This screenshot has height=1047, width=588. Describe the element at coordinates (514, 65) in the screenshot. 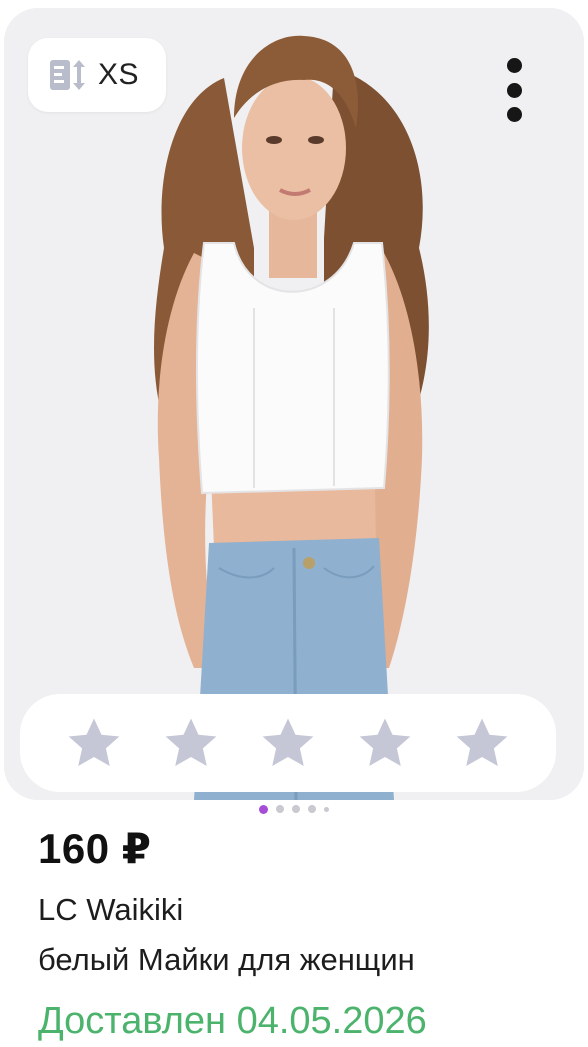

I see `more-vertical-icon` at that location.